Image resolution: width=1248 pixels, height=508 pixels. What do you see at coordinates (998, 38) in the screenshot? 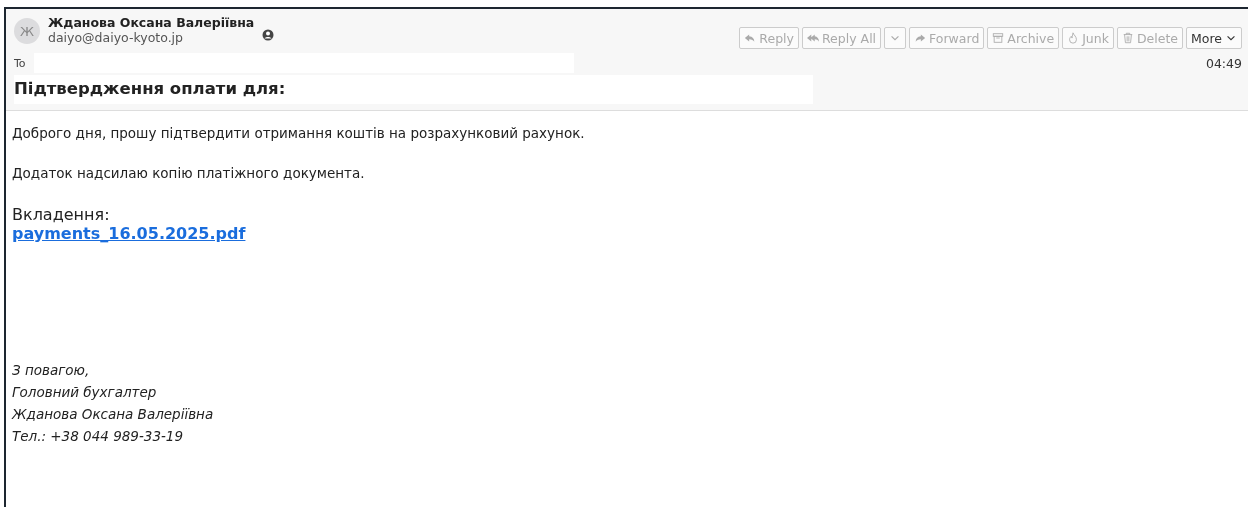
I see `archive-box-icon` at bounding box center [998, 38].